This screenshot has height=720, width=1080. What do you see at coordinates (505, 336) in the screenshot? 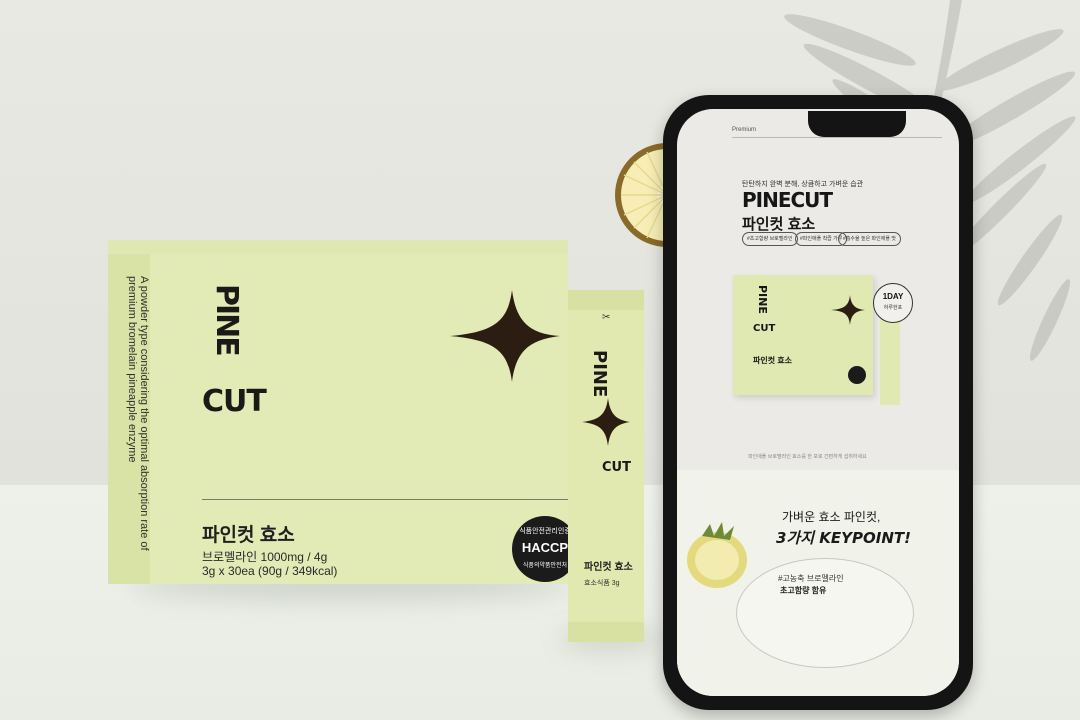
I see `sparkle-star-icon` at bounding box center [505, 336].